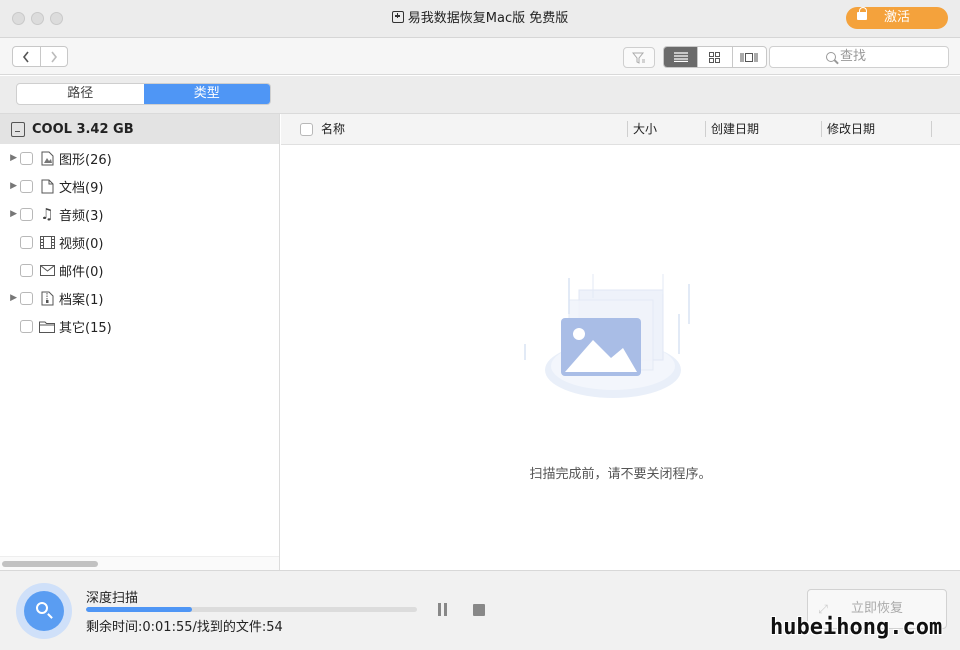  I want to click on tab-path: 路径, so click(80, 94).